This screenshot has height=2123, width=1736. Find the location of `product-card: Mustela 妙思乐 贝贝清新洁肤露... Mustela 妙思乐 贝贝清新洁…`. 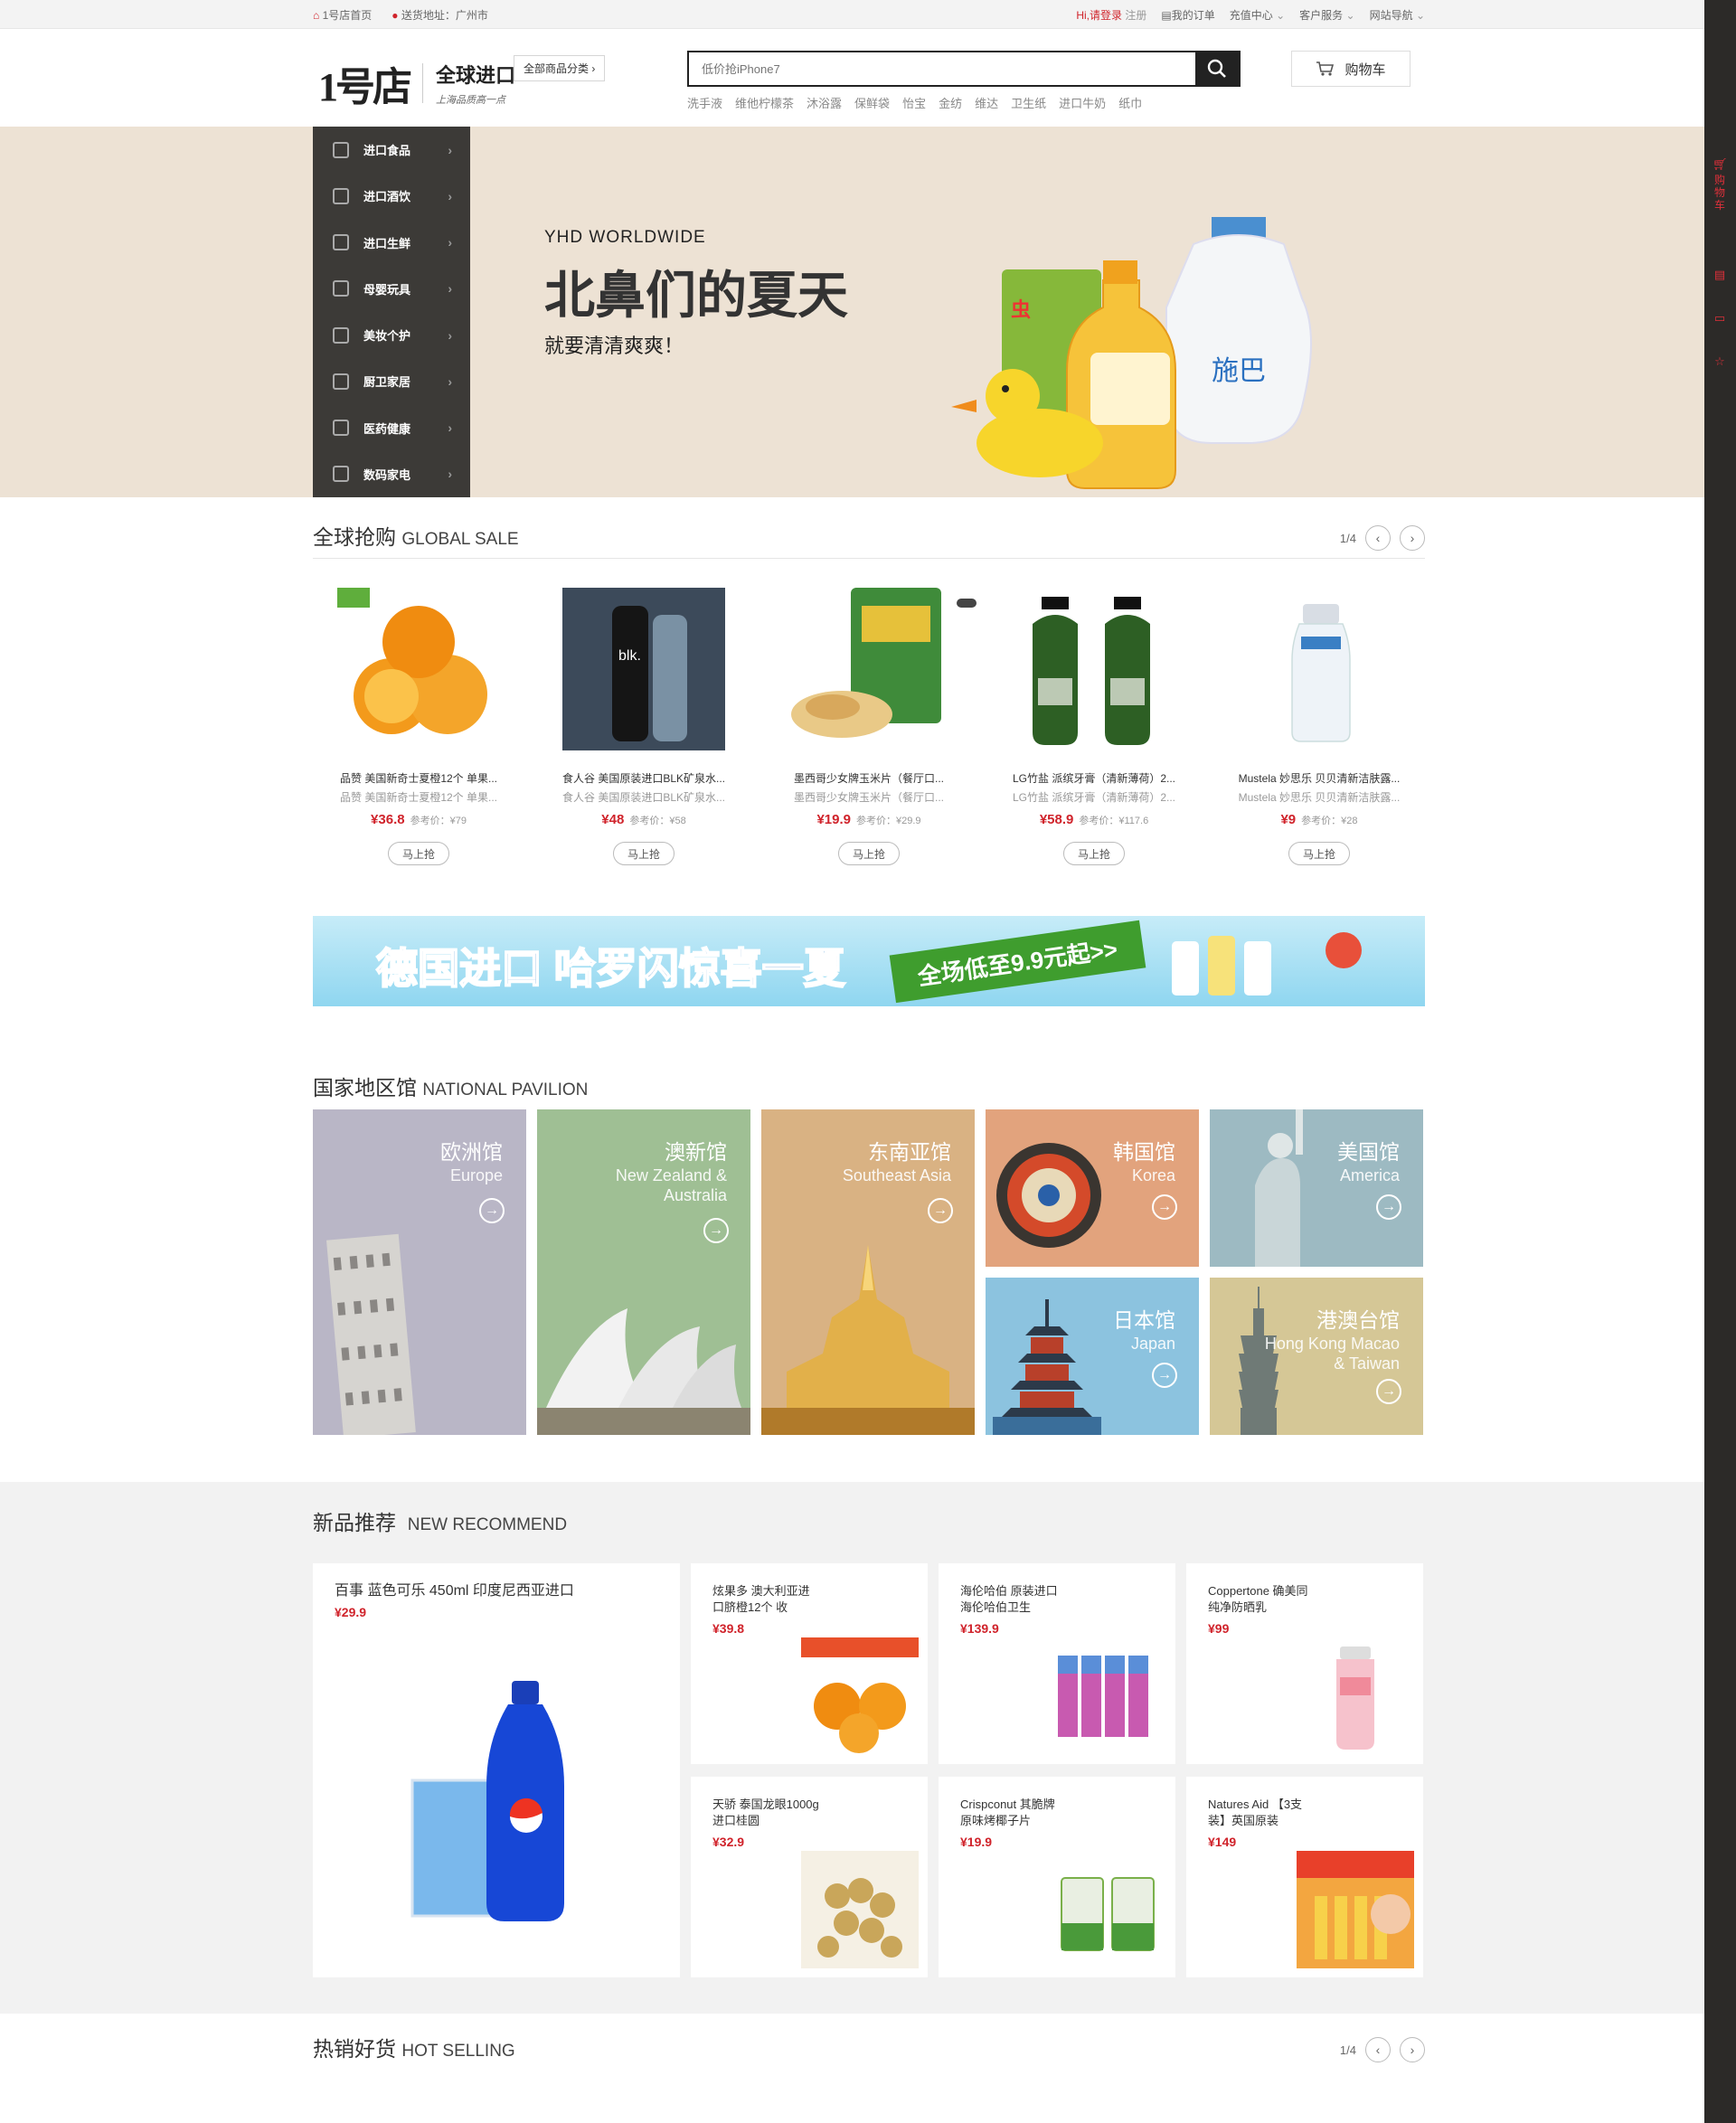

product-card: Mustela 妙思乐 贝贝清新洁肤露... Mustela 妙思乐 贝贝清新洁… is located at coordinates (1319, 726).